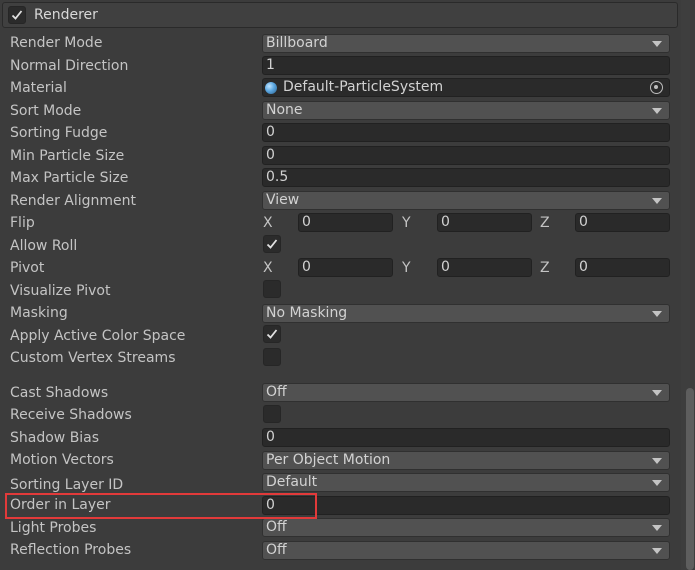 Image resolution: width=695 pixels, height=570 pixels. Describe the element at coordinates (272, 414) in the screenshot. I see `receive-shadows-checkbox` at that location.